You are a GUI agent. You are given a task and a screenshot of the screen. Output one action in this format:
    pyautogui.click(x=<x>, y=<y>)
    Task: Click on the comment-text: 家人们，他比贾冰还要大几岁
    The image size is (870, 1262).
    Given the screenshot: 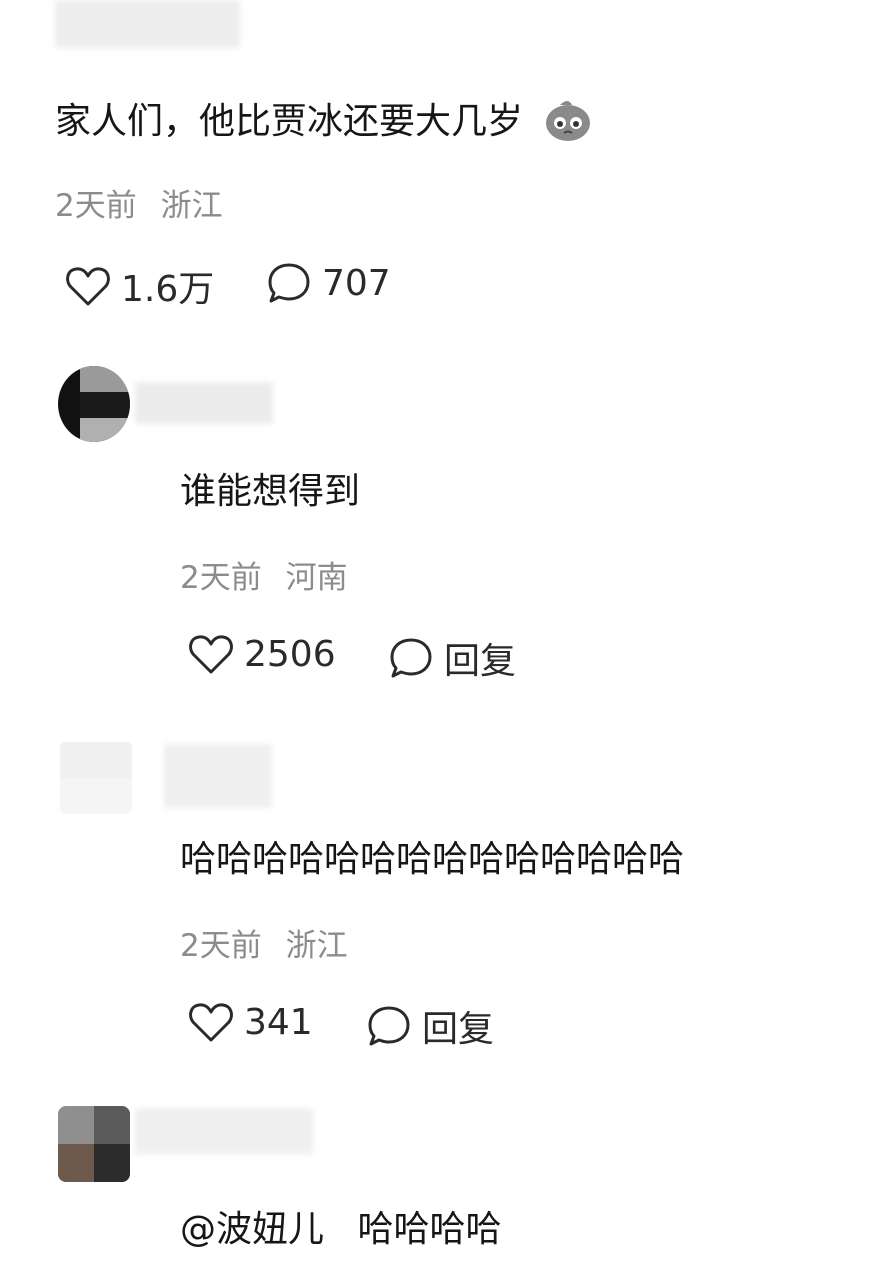 What is the action you would take?
    pyautogui.click(x=324, y=122)
    